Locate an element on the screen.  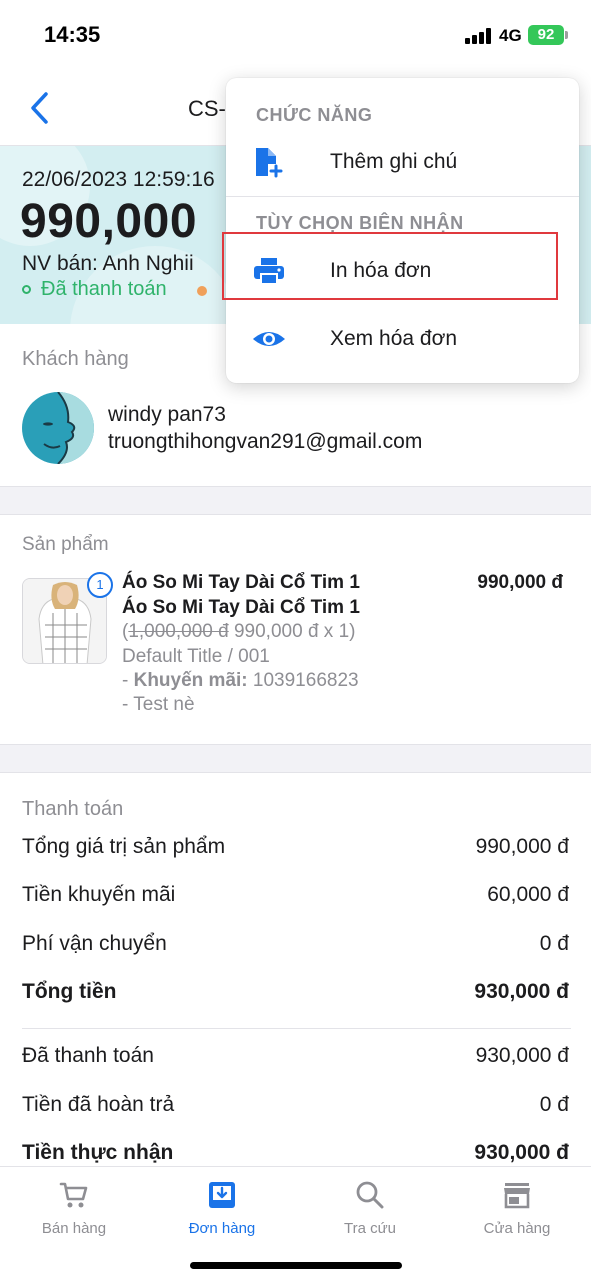
page-title: CS- is located at coordinates (207, 108).